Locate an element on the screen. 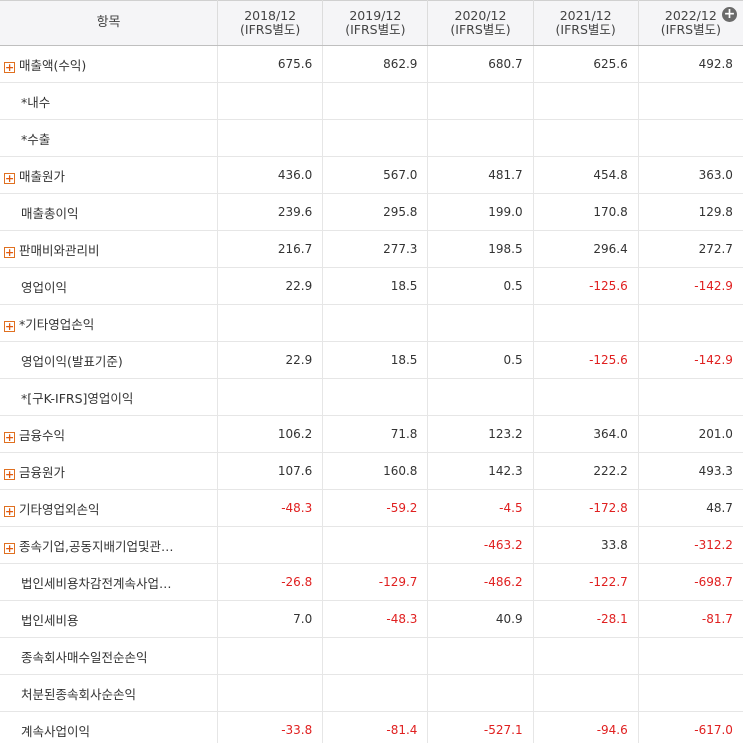 This screenshot has height=743, width=743. table-row: 종속회사매수일전순손익 is located at coordinates (371, 656).